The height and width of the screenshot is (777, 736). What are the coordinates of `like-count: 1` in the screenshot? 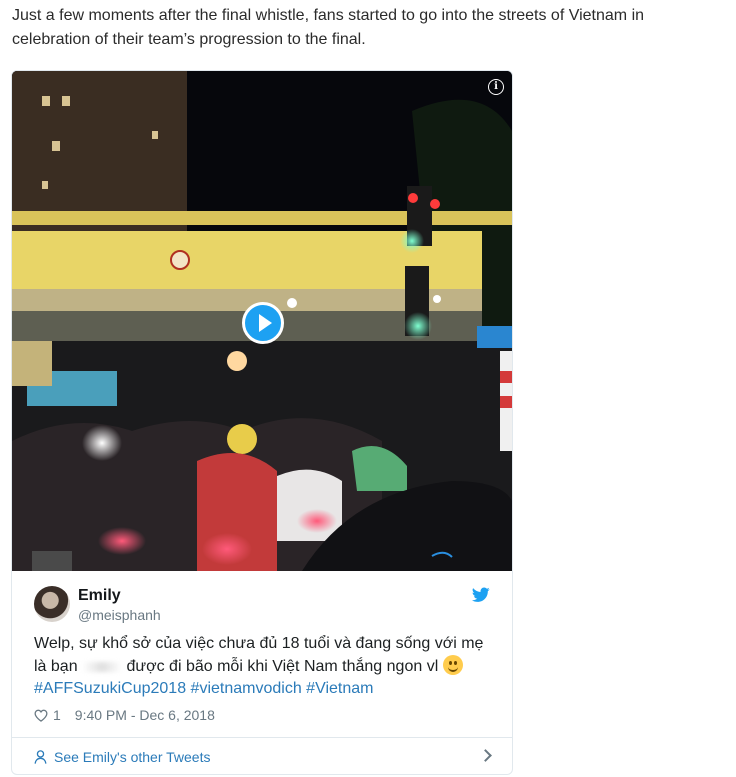 It's located at (57, 715).